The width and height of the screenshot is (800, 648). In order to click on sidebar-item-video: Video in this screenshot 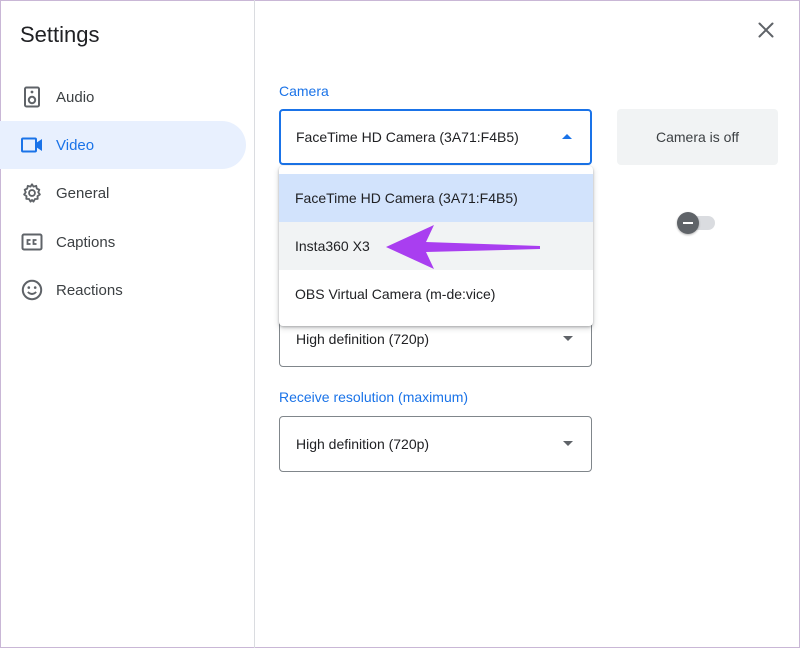, I will do `click(123, 145)`.